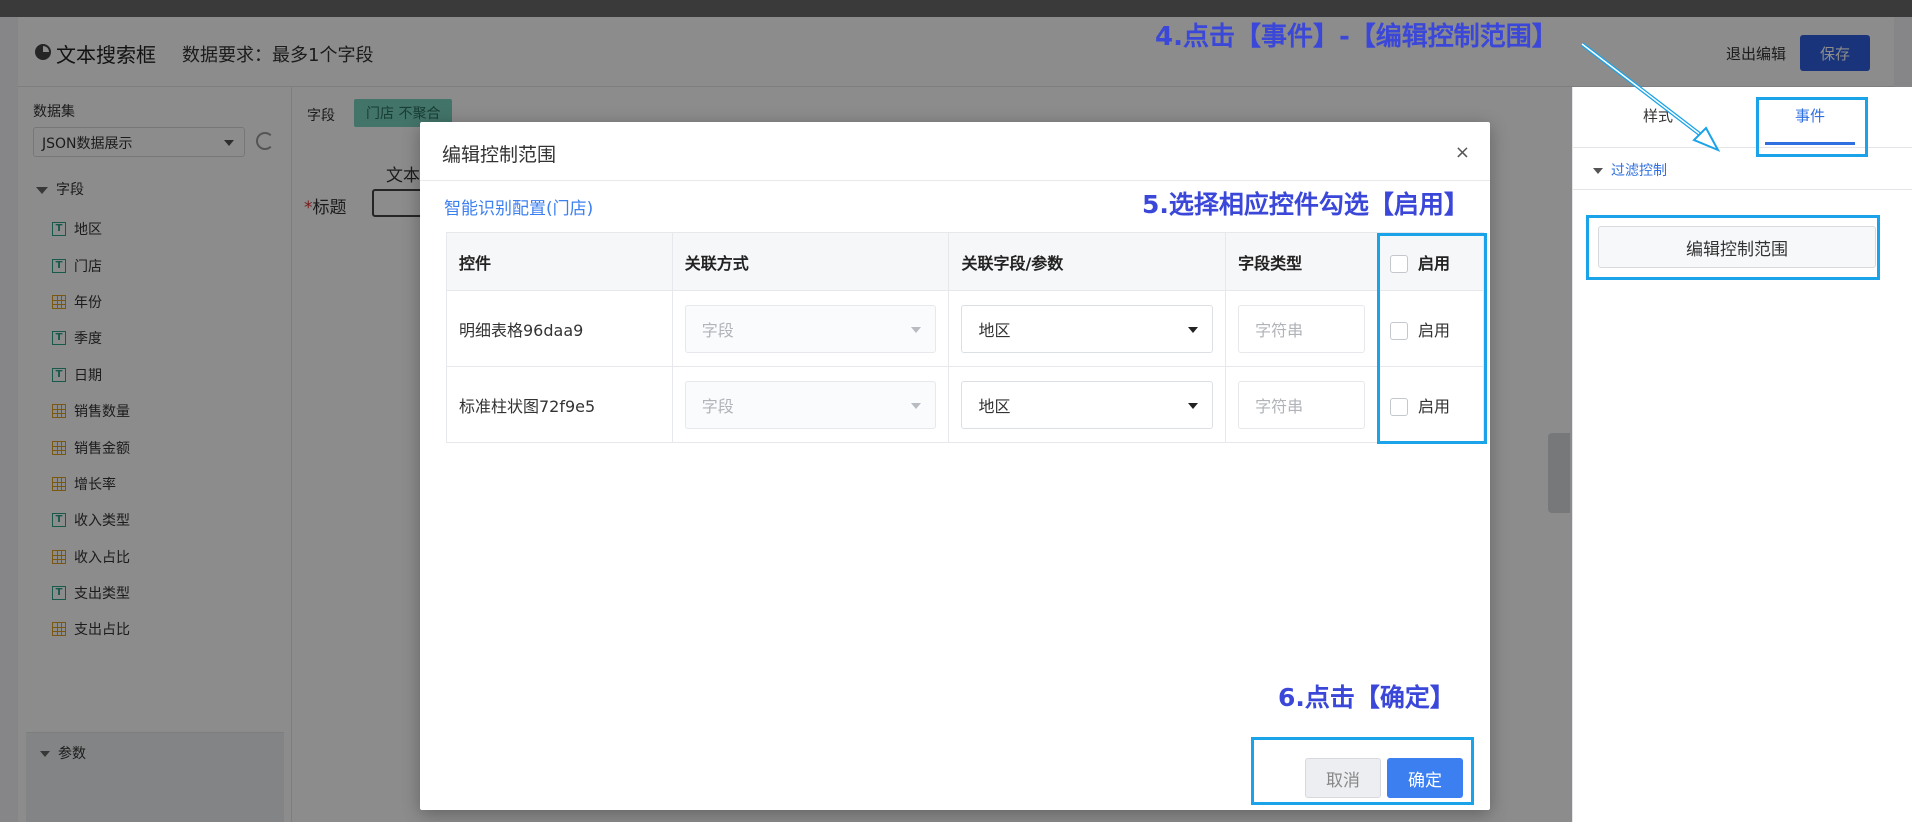 The width and height of the screenshot is (1912, 822). What do you see at coordinates (955, 180) in the screenshot?
I see `dialog-header-divider` at bounding box center [955, 180].